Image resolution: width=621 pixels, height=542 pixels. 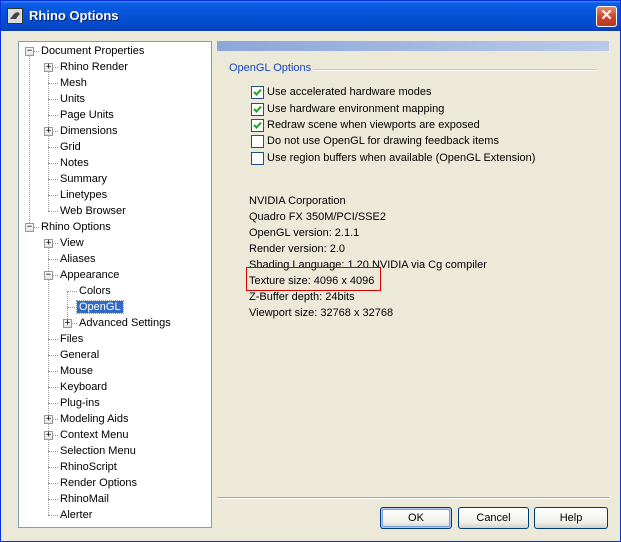 I want to click on tree-item-context-menu: Context Menu, so click(x=94, y=435).